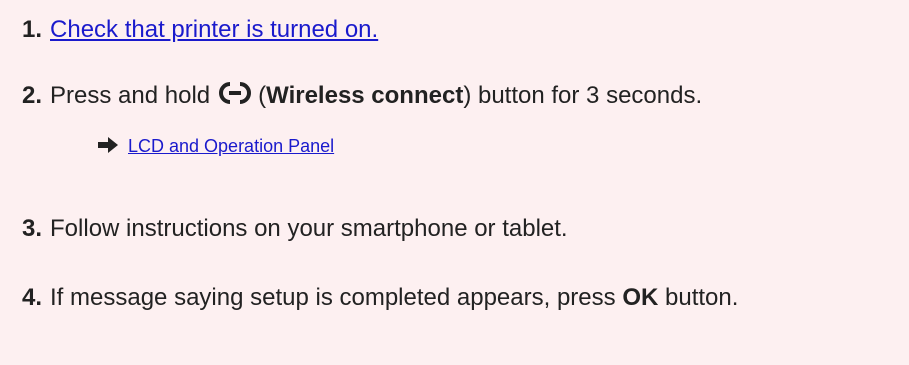 The height and width of the screenshot is (365, 909). Describe the element at coordinates (702, 297) in the screenshot. I see `step-text: button.` at that location.